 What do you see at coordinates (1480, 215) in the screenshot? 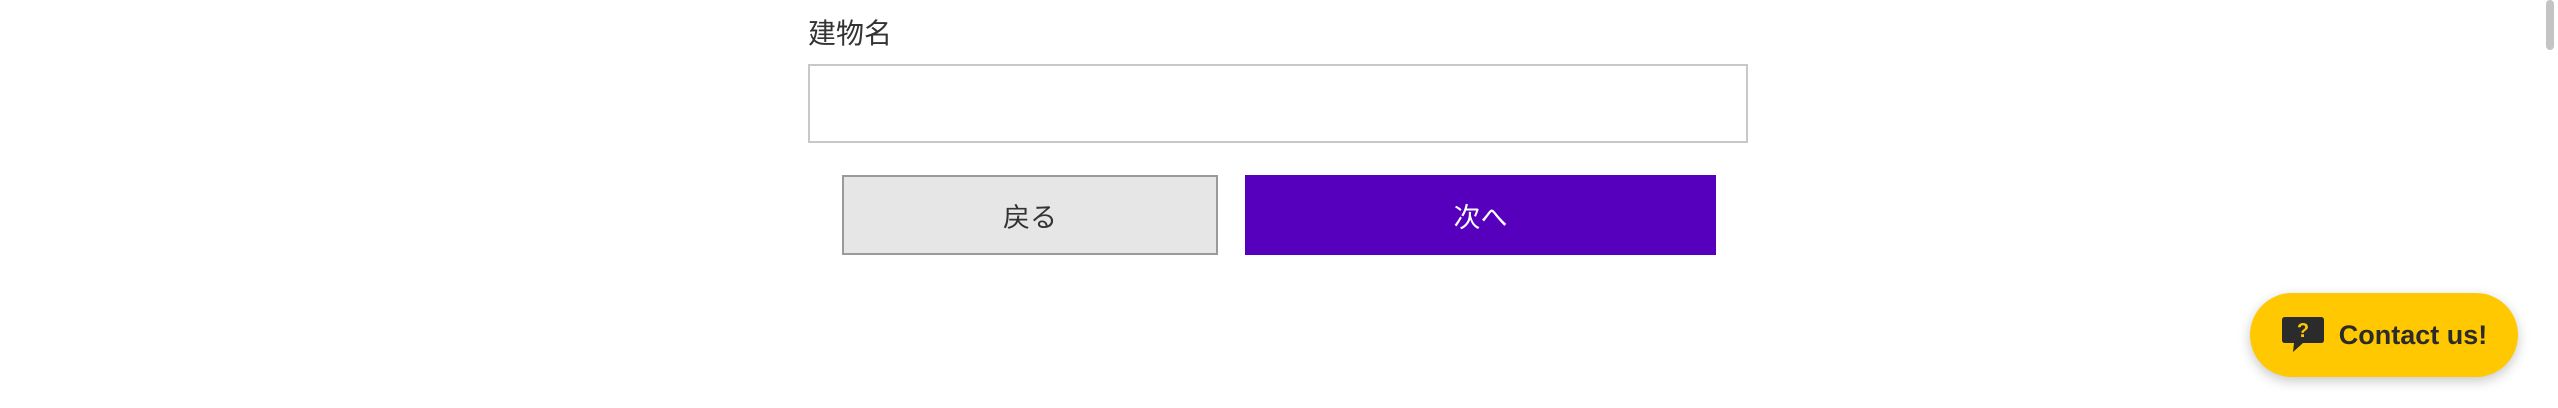
I see `next-button: 次へ` at bounding box center [1480, 215].